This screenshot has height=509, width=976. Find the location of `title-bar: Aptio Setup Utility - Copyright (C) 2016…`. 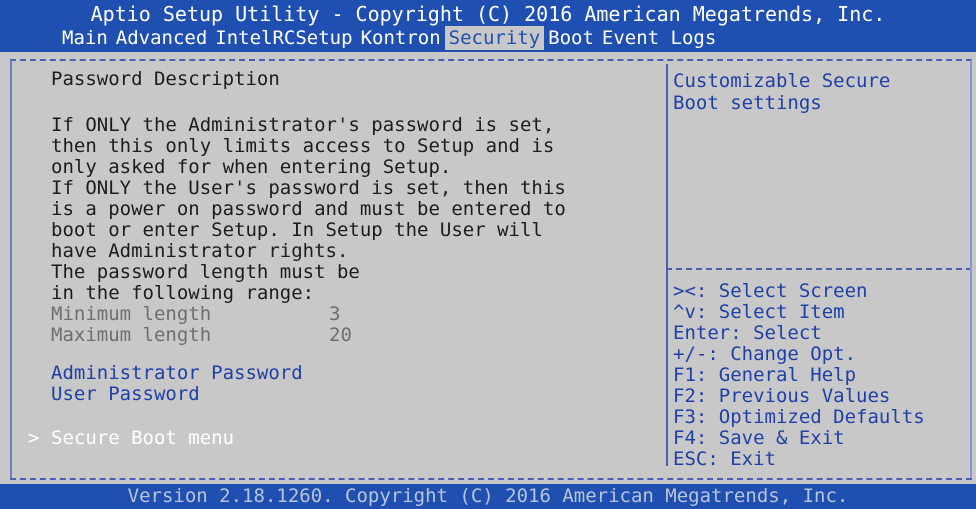

title-bar: Aptio Setup Utility - Copyright (C) 2016… is located at coordinates (488, 26).